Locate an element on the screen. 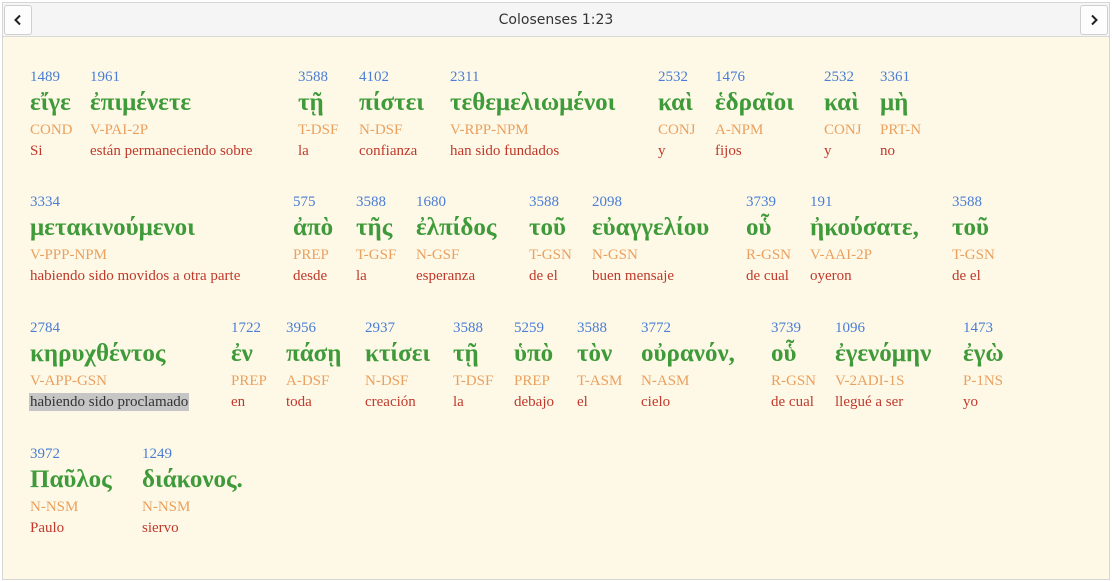 The height and width of the screenshot is (582, 1112). spanish-gloss: toda is located at coordinates (313, 402).